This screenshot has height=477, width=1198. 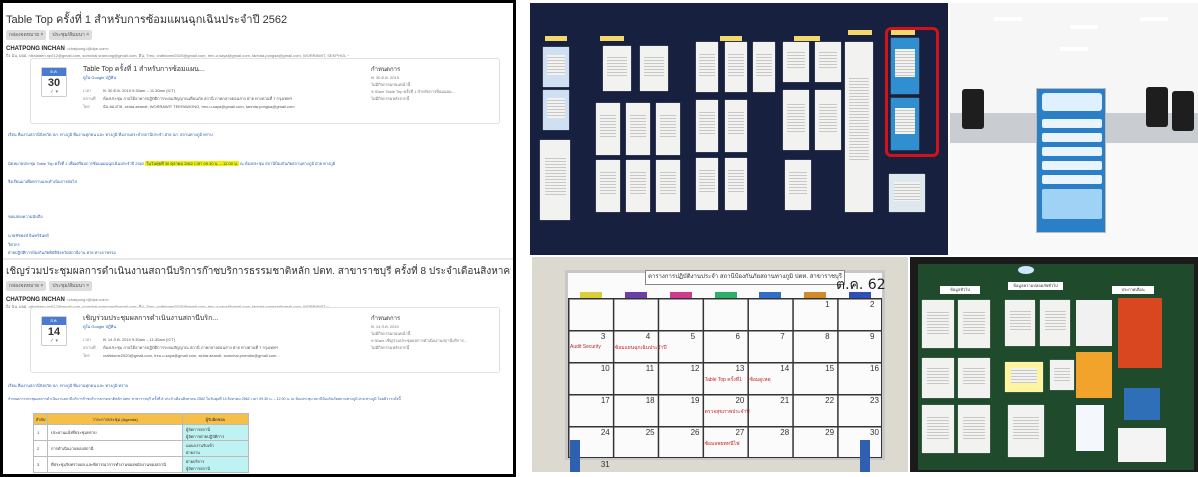 What do you see at coordinates (1071, 160) in the screenshot?
I see `standing-poster` at bounding box center [1071, 160].